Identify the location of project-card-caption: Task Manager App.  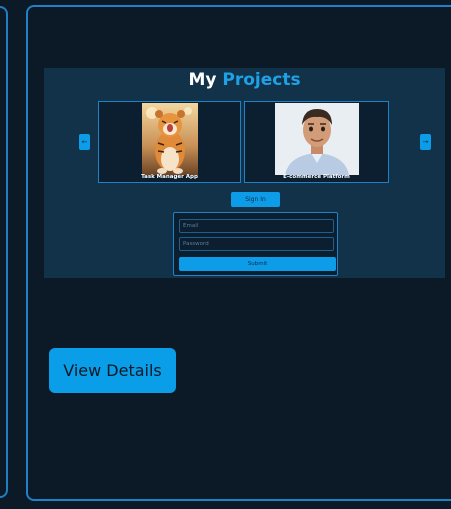
(169, 177).